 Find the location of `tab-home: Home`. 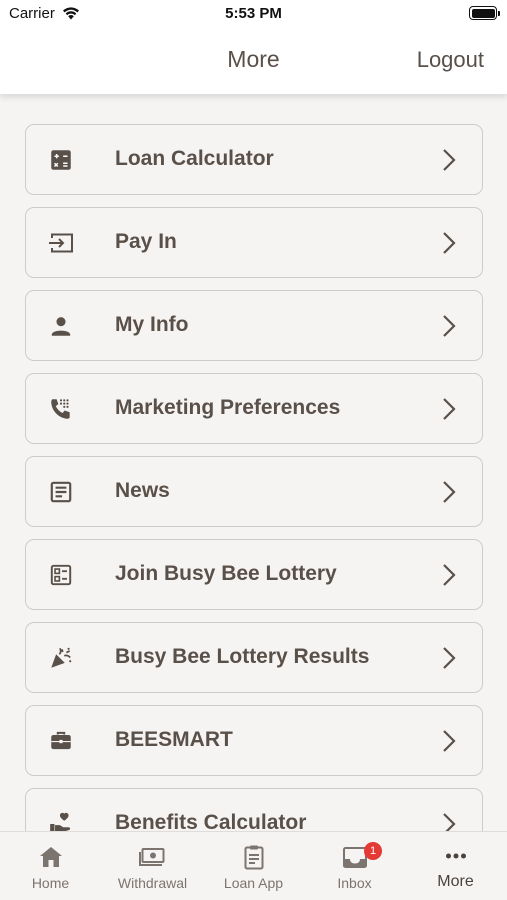

tab-home: Home is located at coordinates (50, 866).